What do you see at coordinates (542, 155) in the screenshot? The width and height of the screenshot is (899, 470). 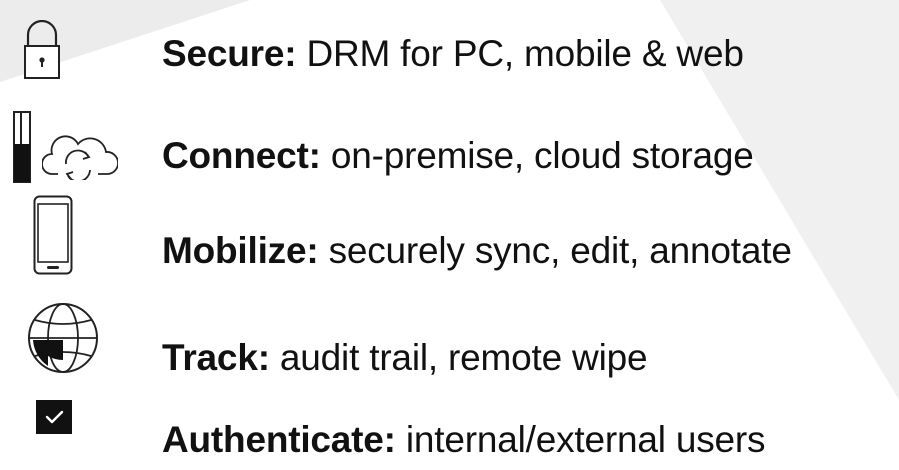 I see `feature-detail: on-premise, cloud storage` at bounding box center [542, 155].